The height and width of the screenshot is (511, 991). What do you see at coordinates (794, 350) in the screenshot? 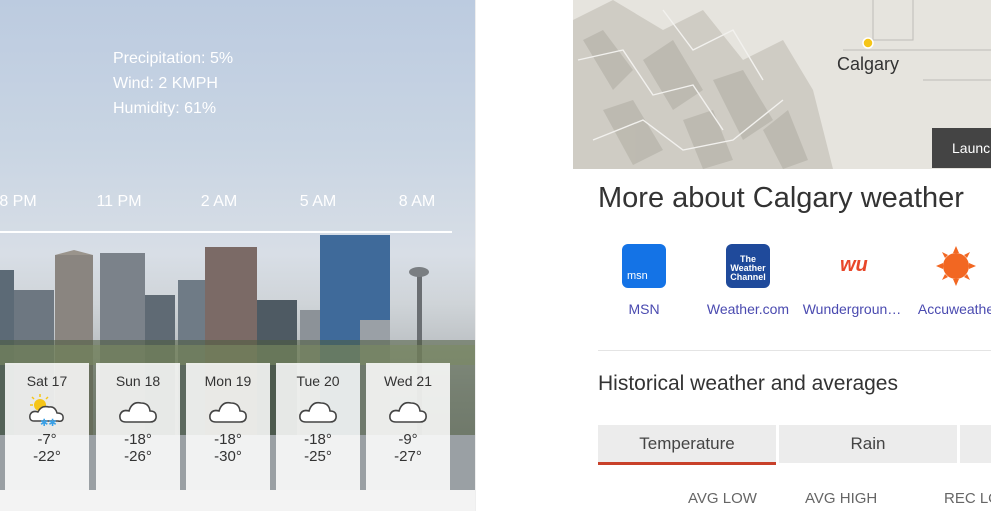
I see `section-divider` at bounding box center [794, 350].